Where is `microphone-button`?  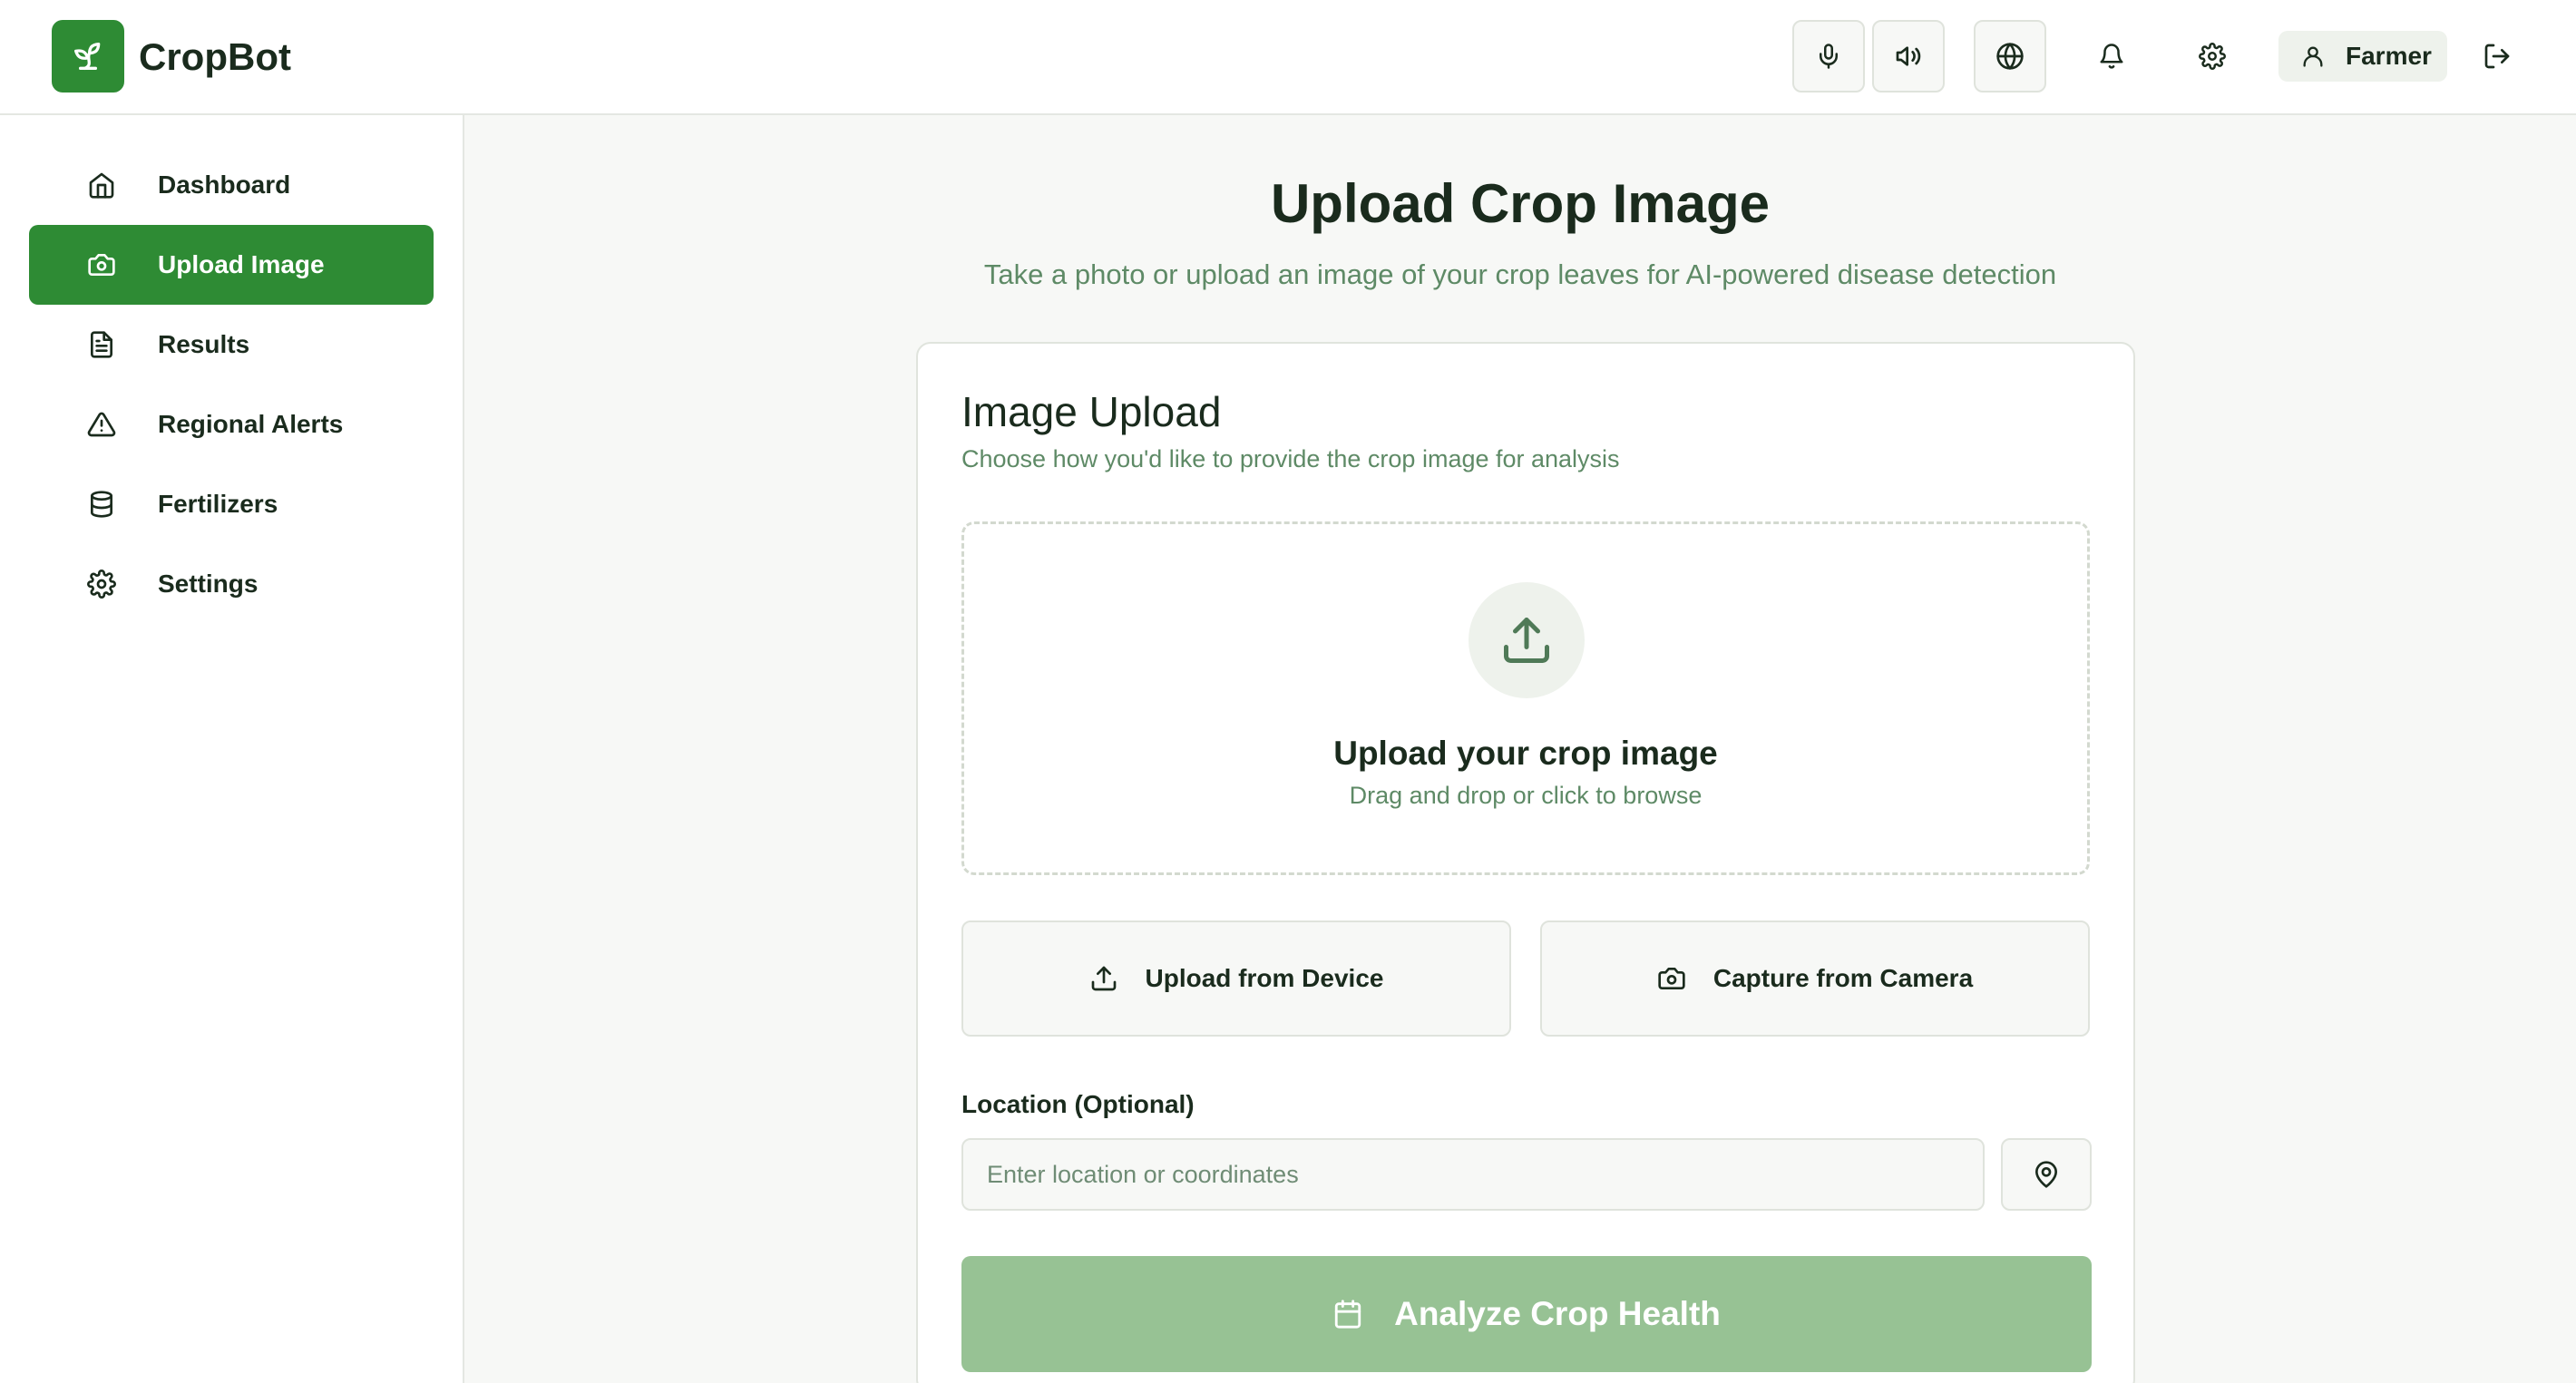 microphone-button is located at coordinates (1828, 56).